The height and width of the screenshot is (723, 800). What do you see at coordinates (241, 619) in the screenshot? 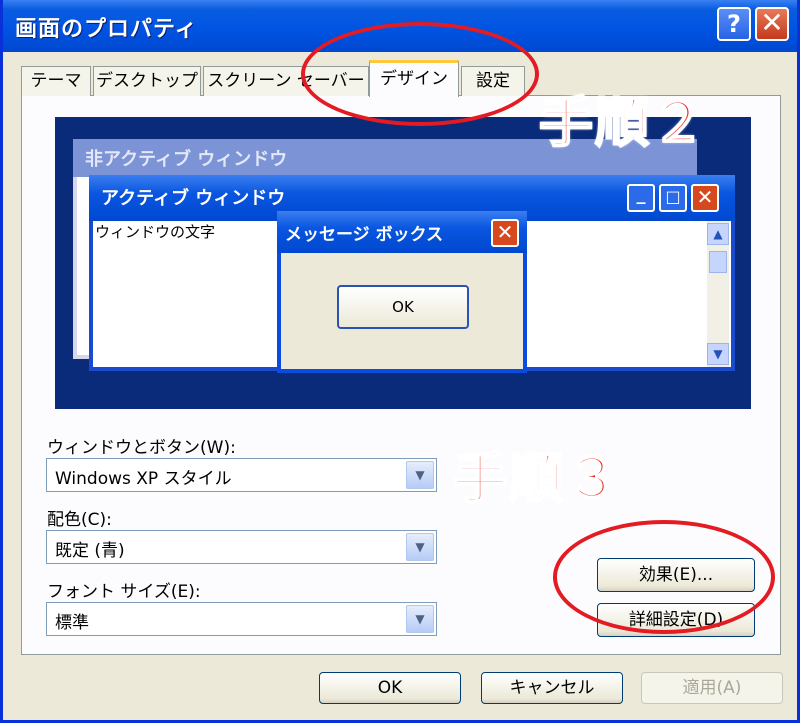
I see `font-size-select: 標準 ▼` at bounding box center [241, 619].